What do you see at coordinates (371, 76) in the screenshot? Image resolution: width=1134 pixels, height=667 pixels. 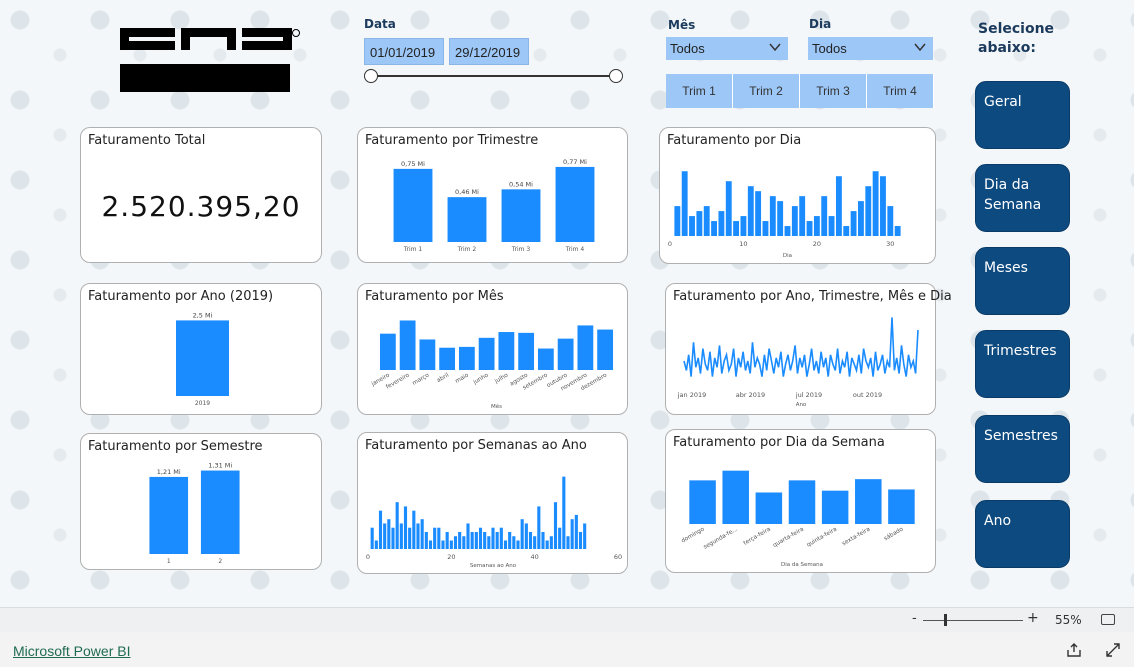 I see `date-slider-start-handle` at bounding box center [371, 76].